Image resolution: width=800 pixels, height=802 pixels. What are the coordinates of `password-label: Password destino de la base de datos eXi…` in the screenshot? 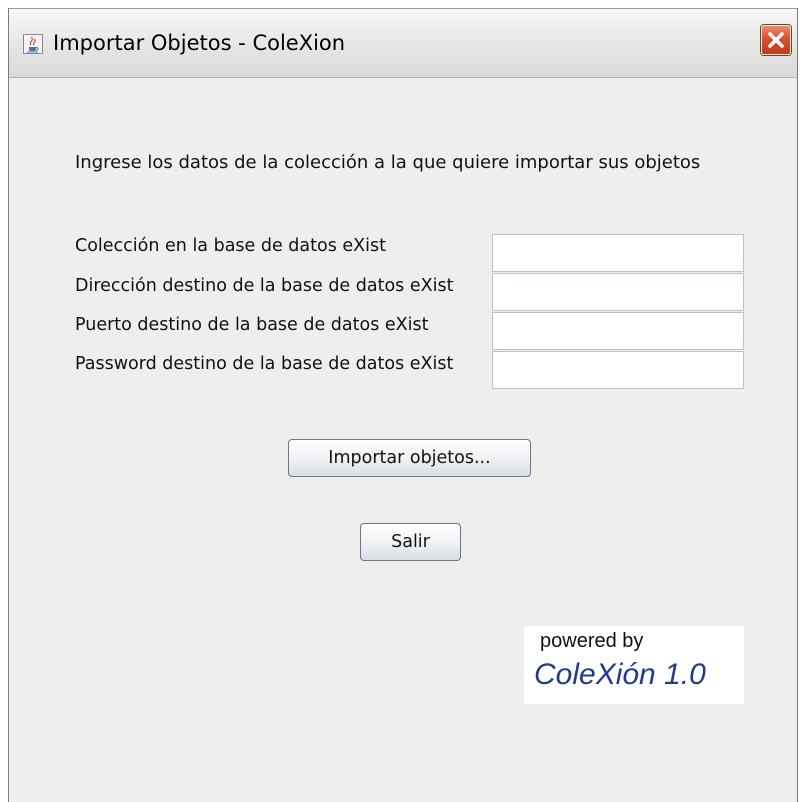 It's located at (264, 364).